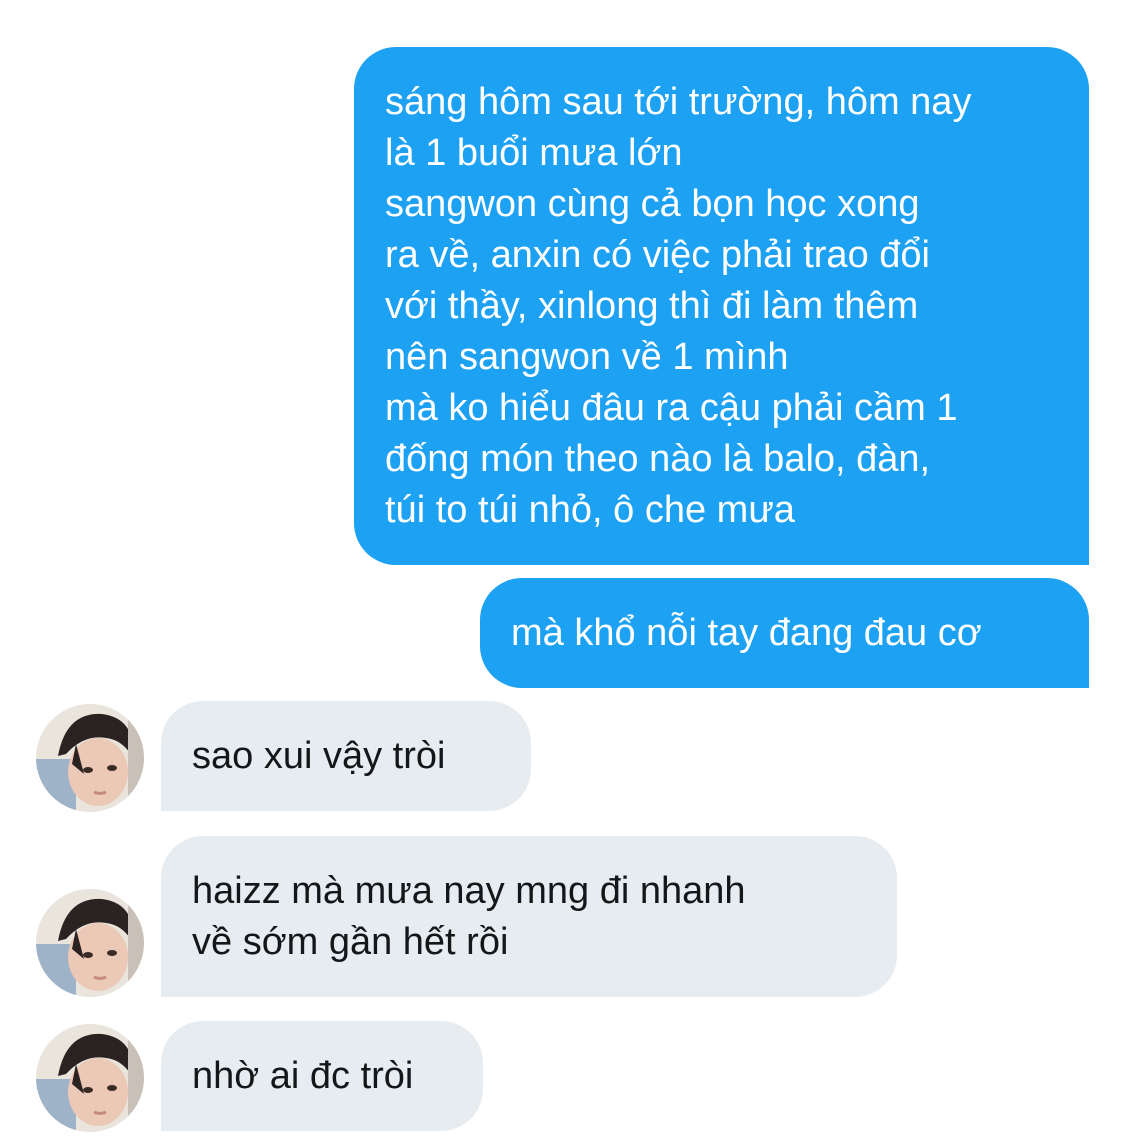 This screenshot has width=1125, height=1148. I want to click on received-message-bubble: sao xui vậy tròi, so click(346, 756).